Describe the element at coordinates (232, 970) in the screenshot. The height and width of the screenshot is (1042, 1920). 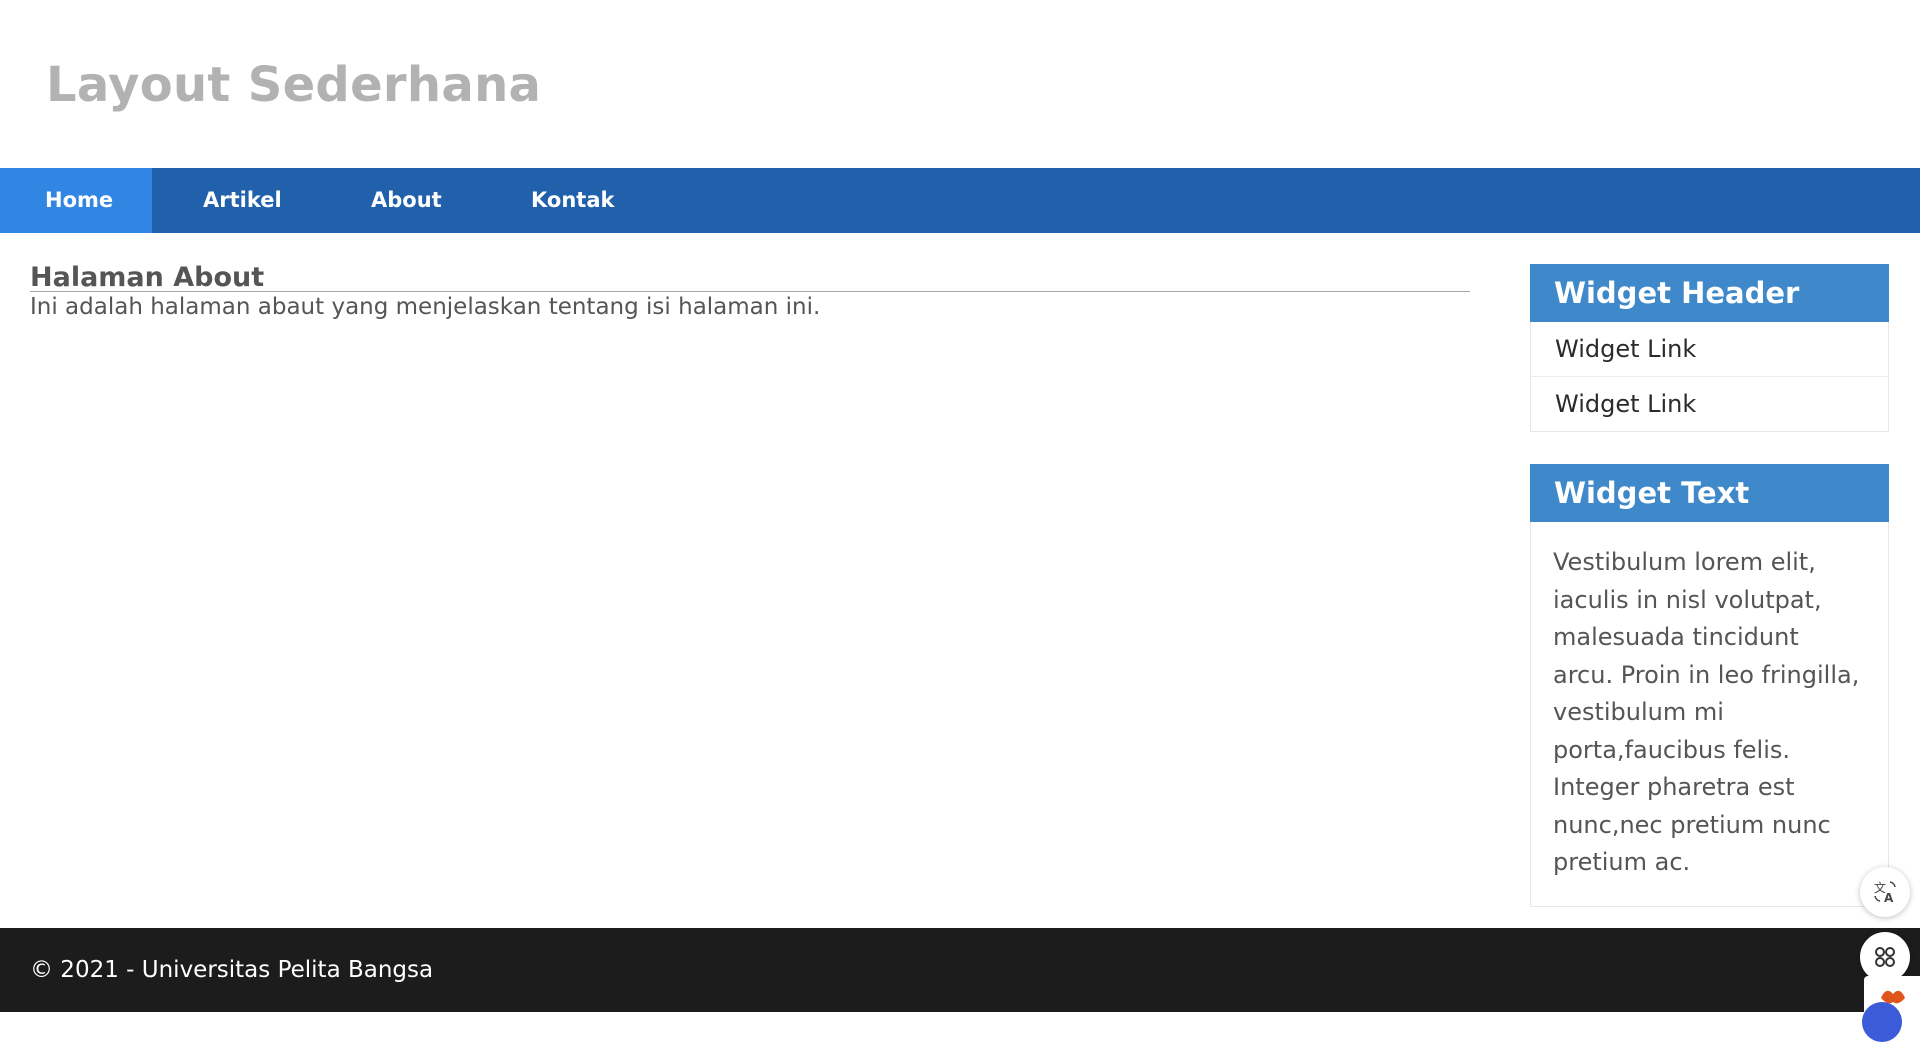
I see `footer-copyright: © 2021 - Universitas Pelita Bangsa` at that location.